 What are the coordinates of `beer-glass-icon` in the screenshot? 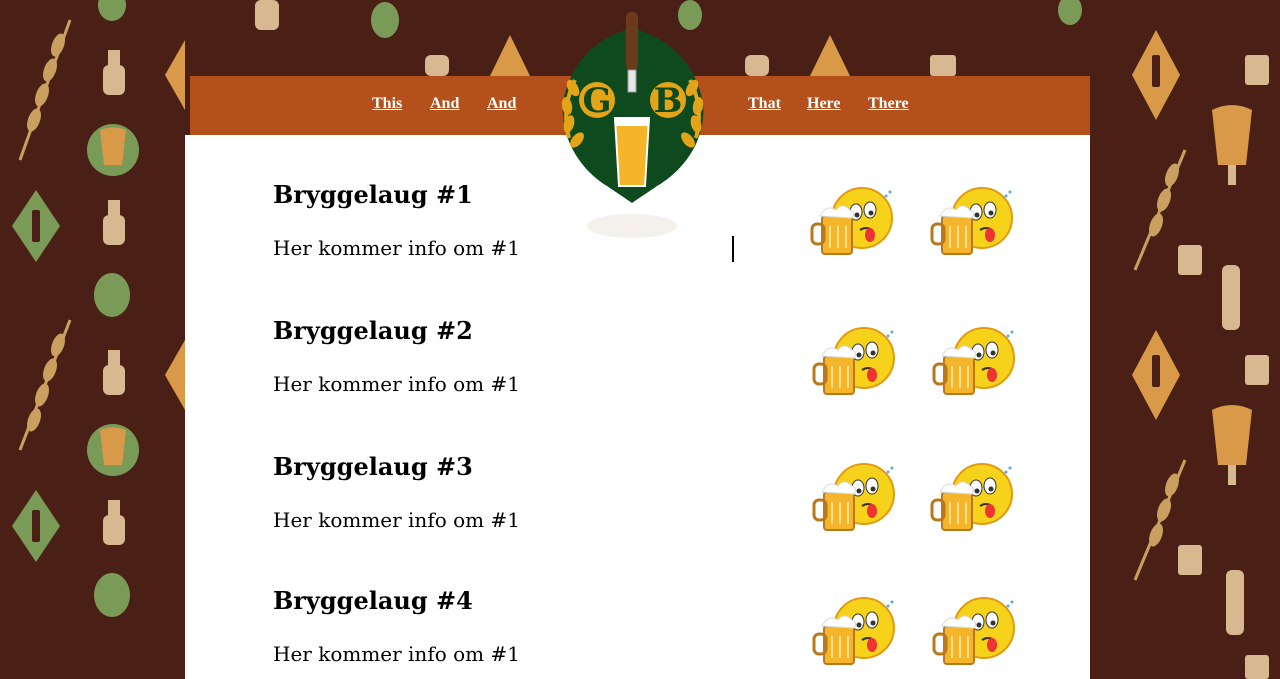 It's located at (632, 152).